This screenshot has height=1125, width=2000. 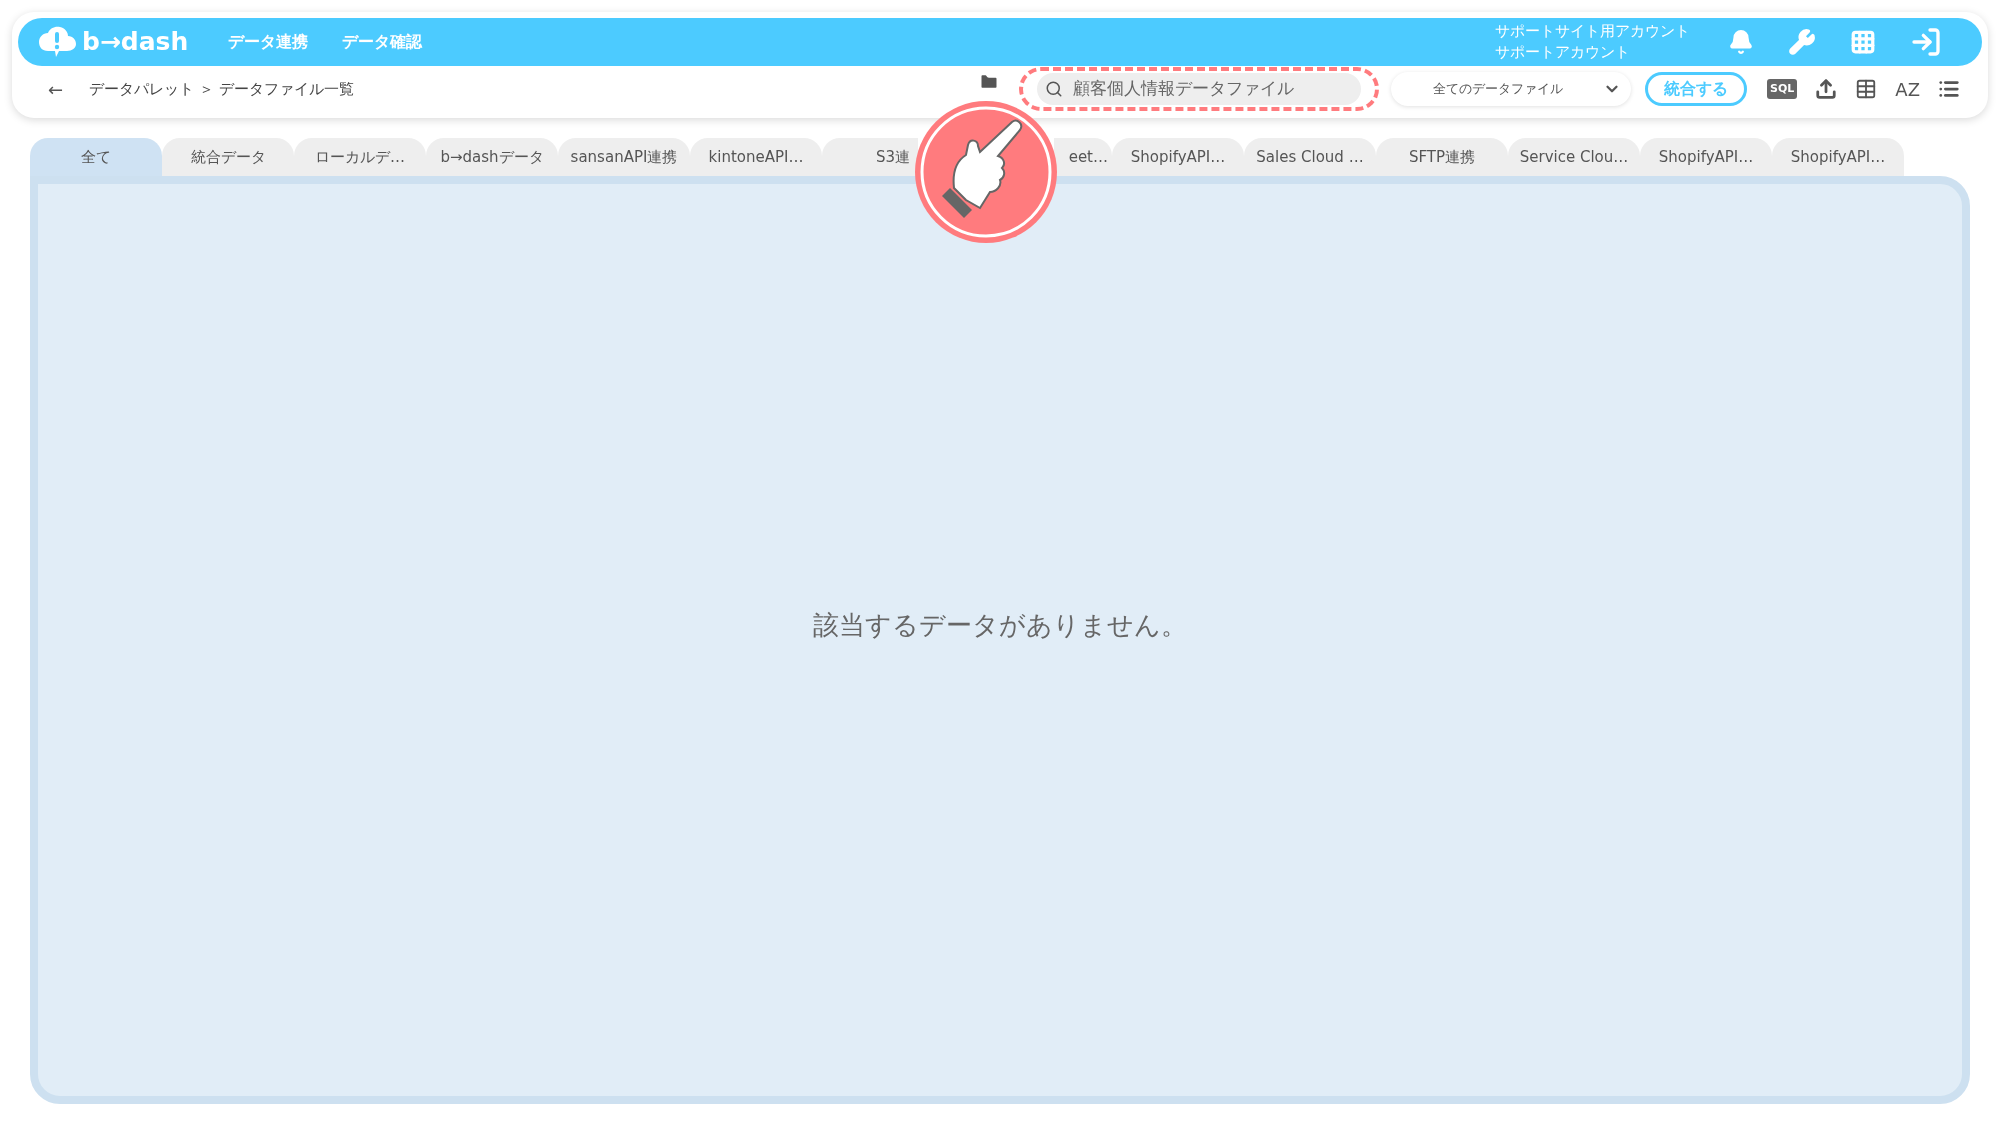 I want to click on logo-text: b→dash, so click(x=135, y=42).